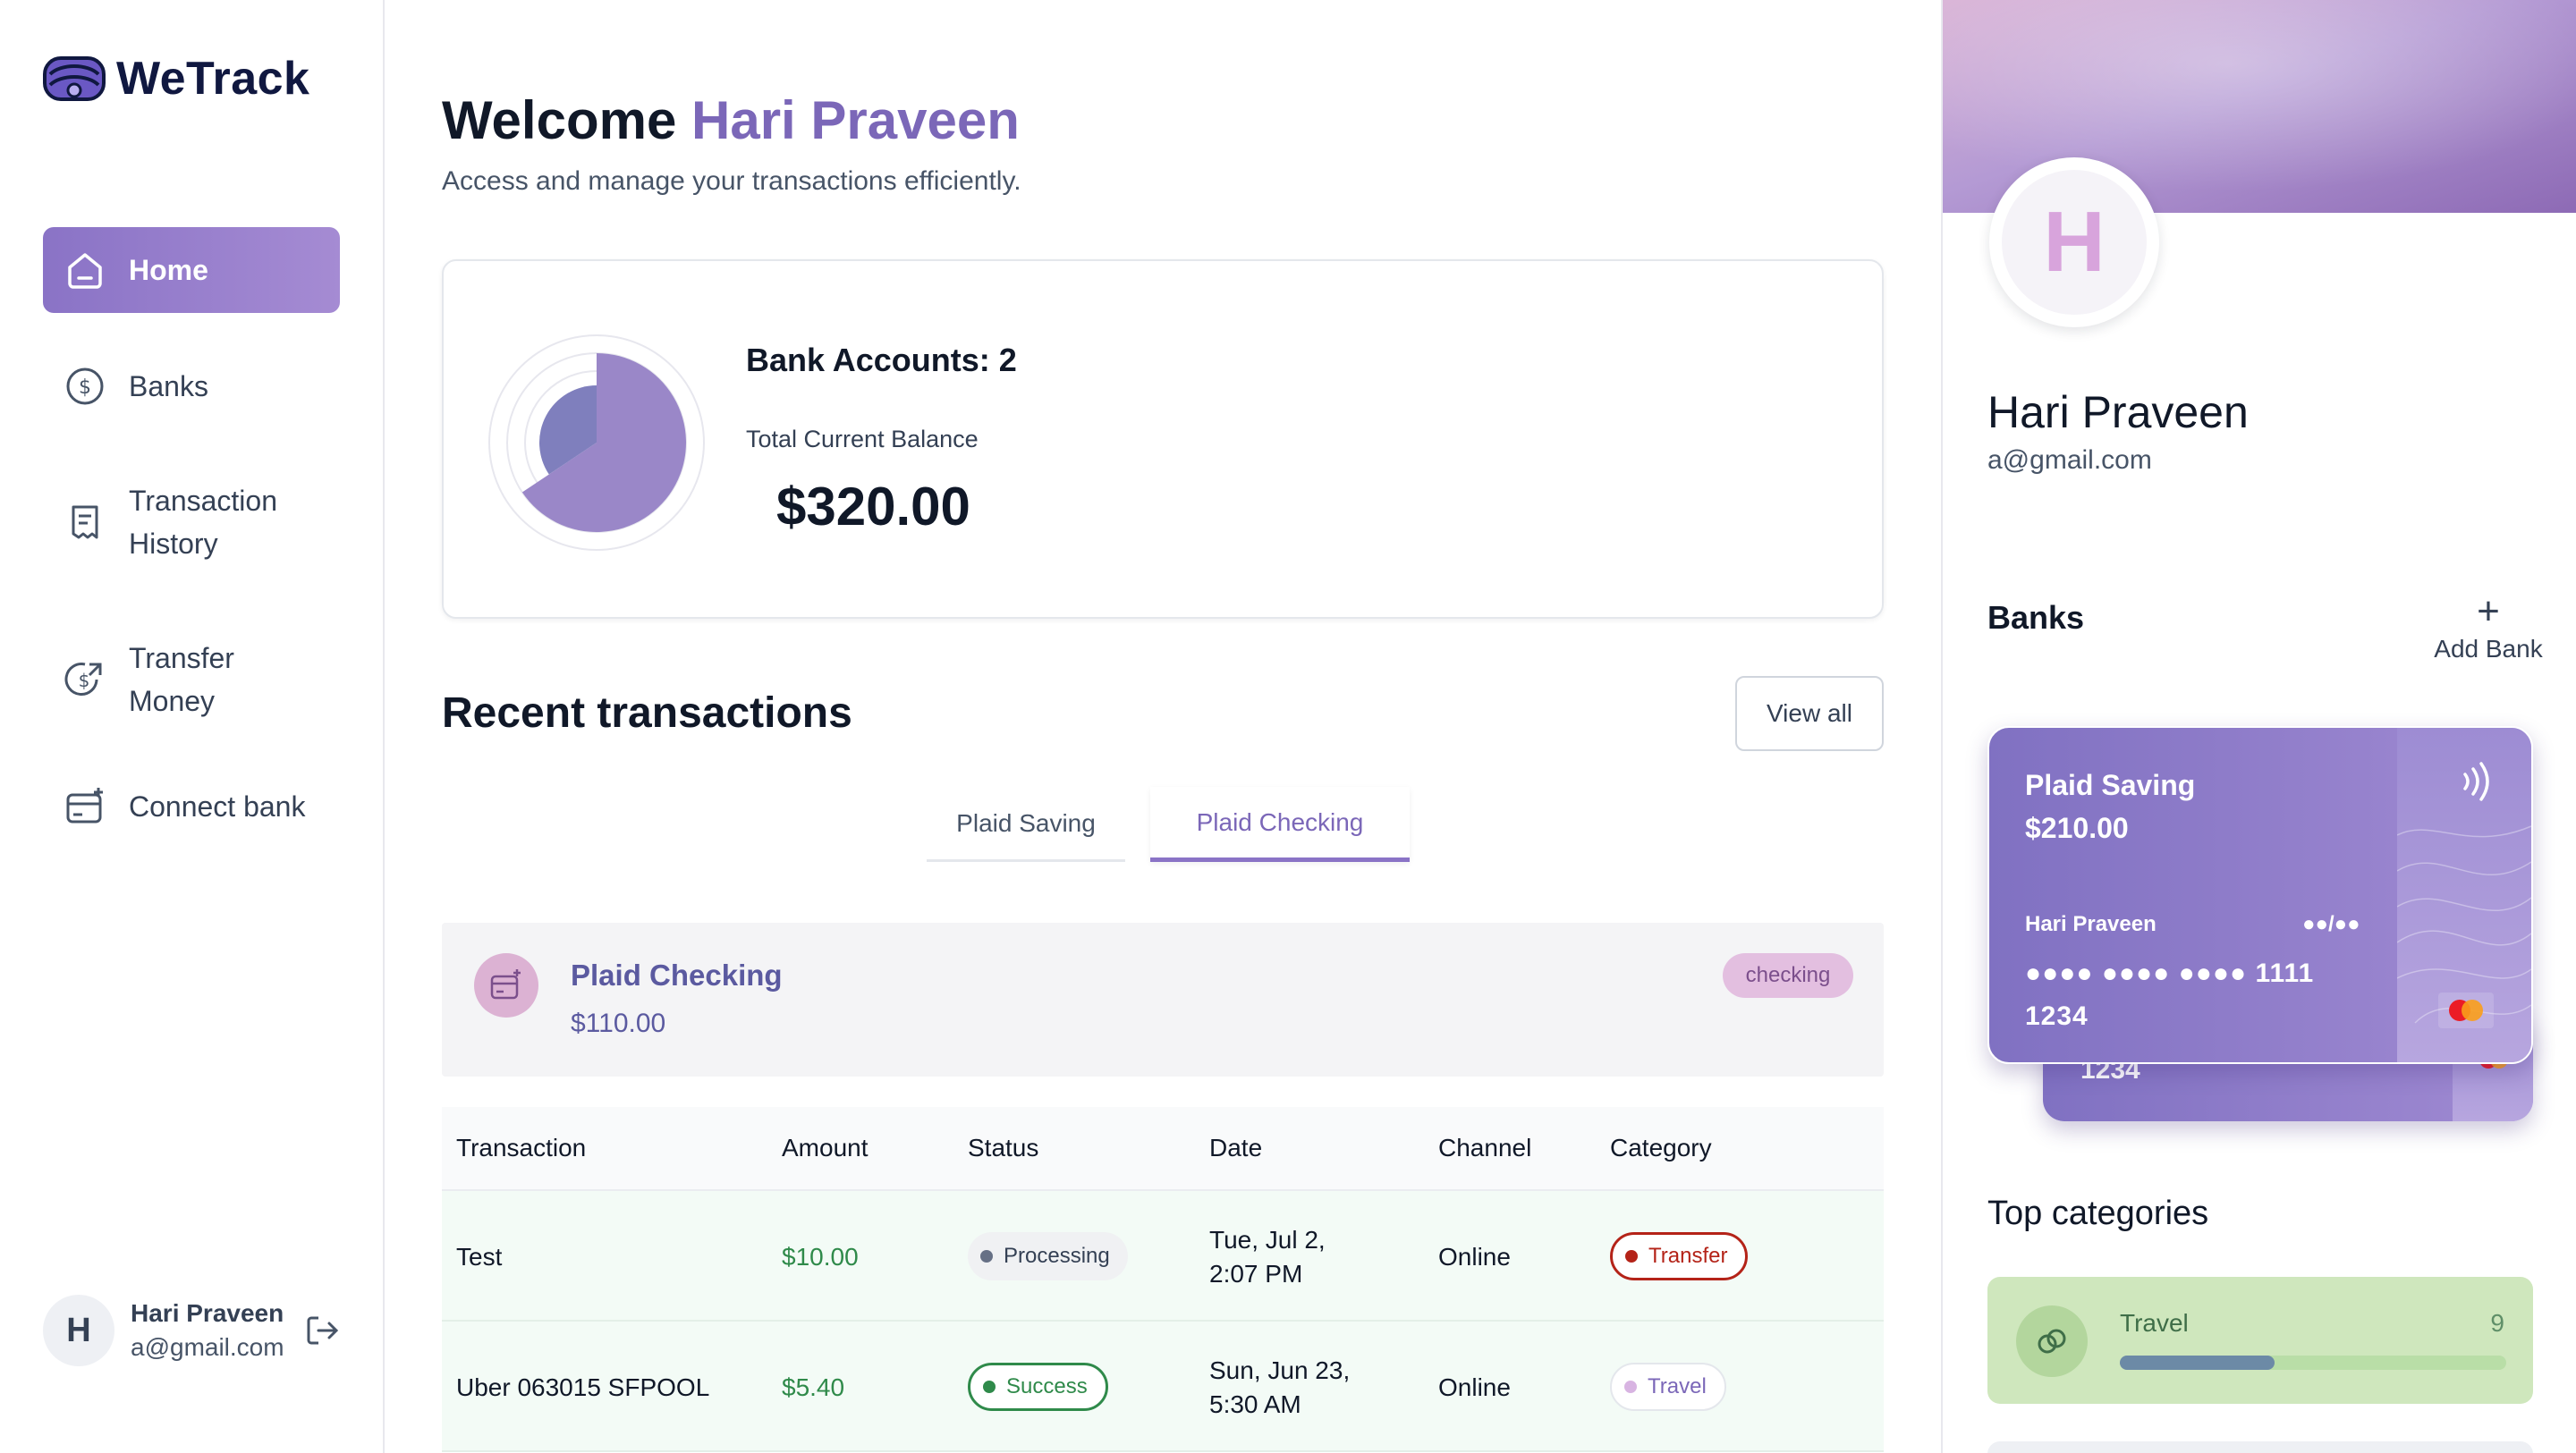 The height and width of the screenshot is (1453, 2576). Describe the element at coordinates (322, 1331) in the screenshot. I see `logout-icon` at that location.